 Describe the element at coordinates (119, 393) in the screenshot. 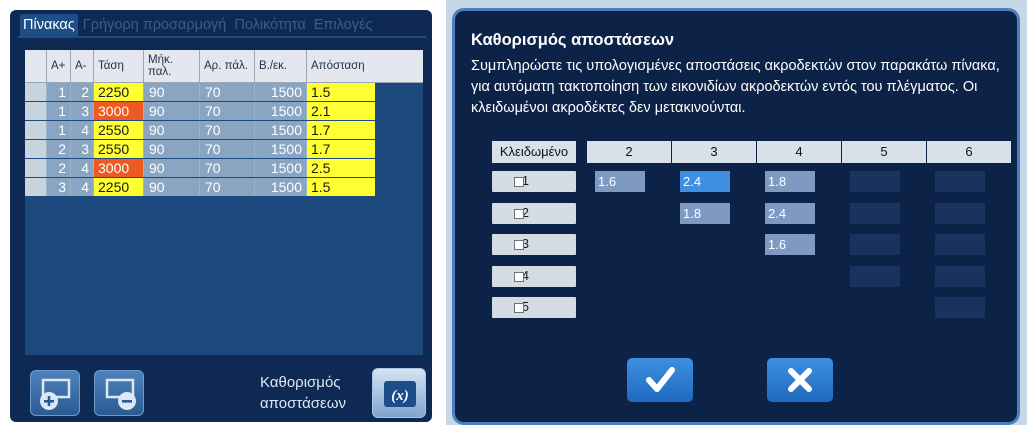

I see `remove-row-button` at that location.